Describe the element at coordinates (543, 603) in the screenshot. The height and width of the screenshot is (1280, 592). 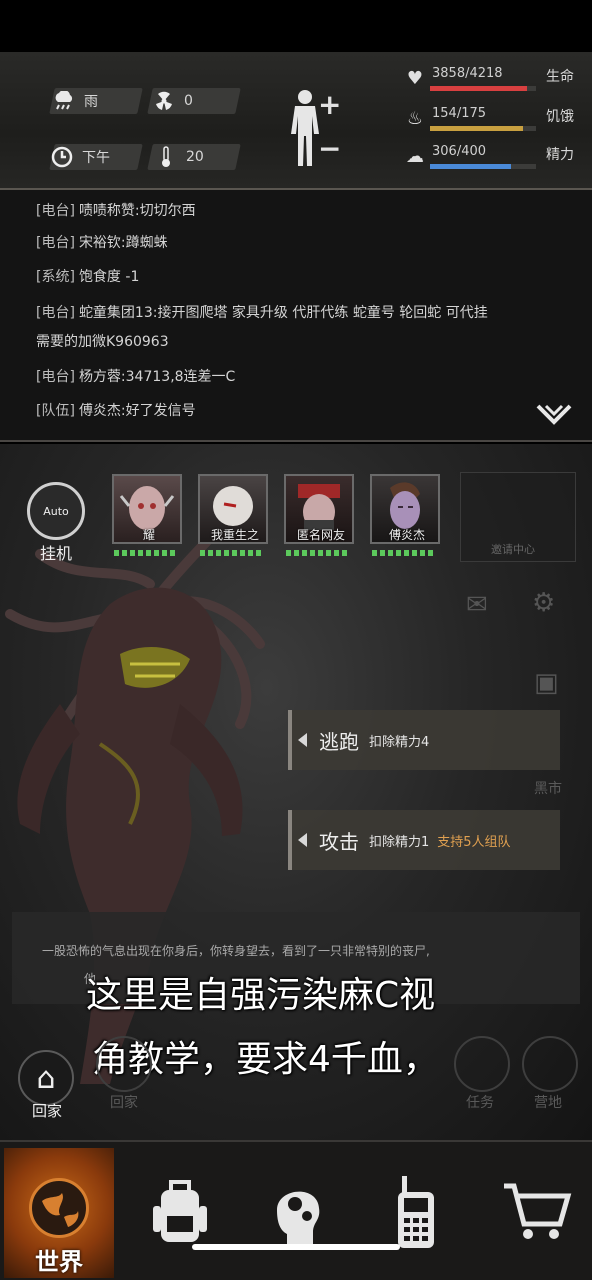
I see `gear-icon: ⚙` at that location.